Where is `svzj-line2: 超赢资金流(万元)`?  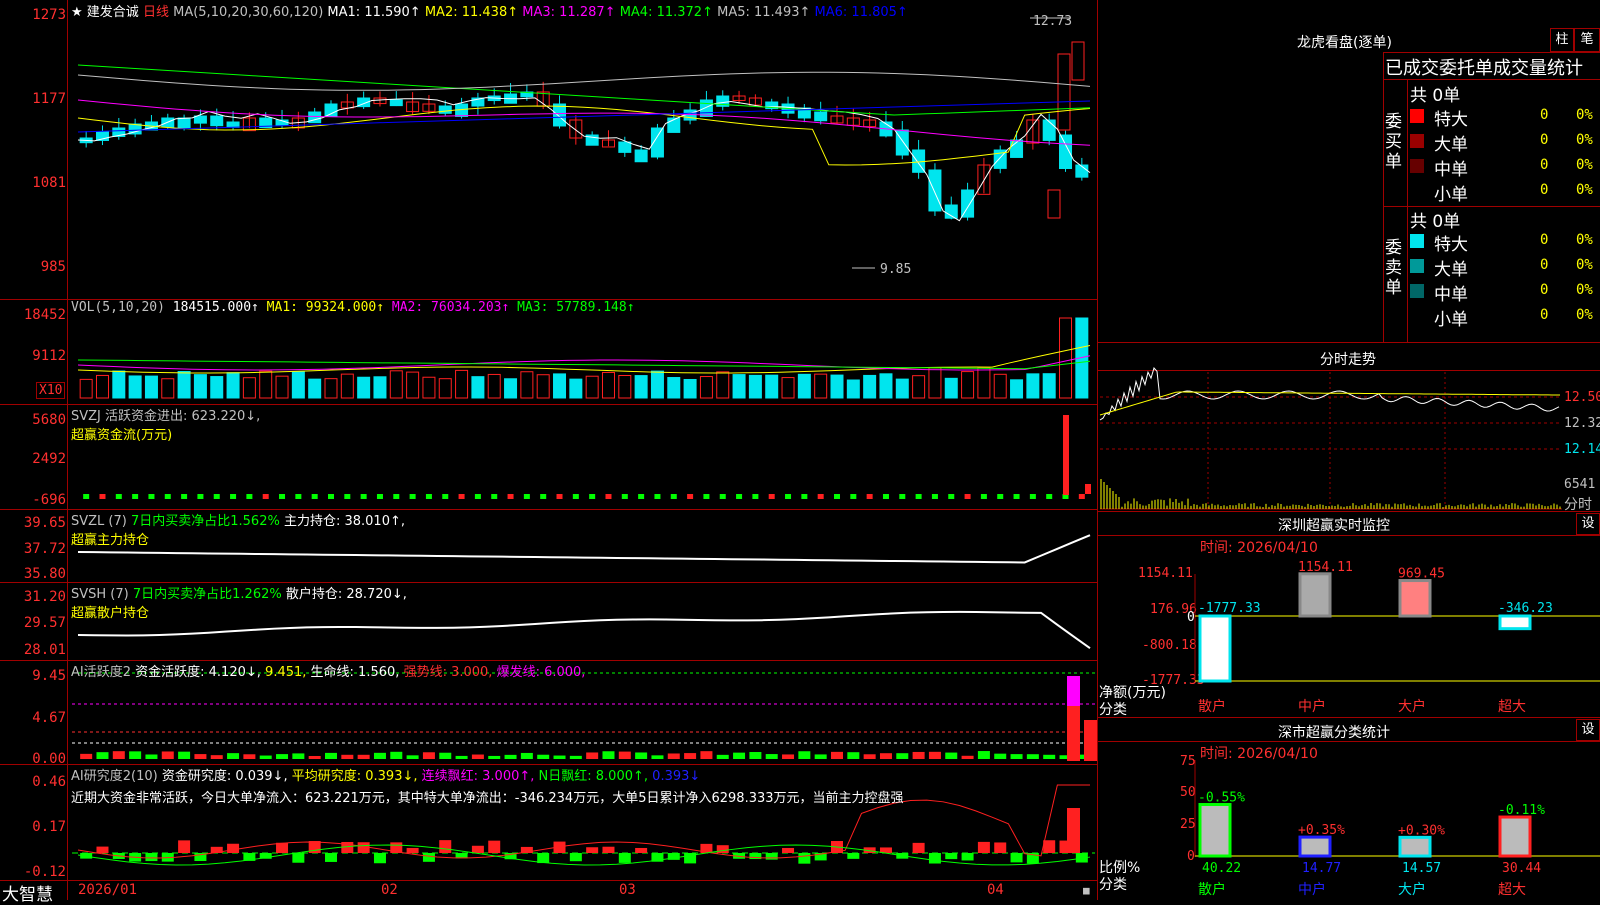
svzj-line2: 超赢资金流(万元) is located at coordinates (122, 435).